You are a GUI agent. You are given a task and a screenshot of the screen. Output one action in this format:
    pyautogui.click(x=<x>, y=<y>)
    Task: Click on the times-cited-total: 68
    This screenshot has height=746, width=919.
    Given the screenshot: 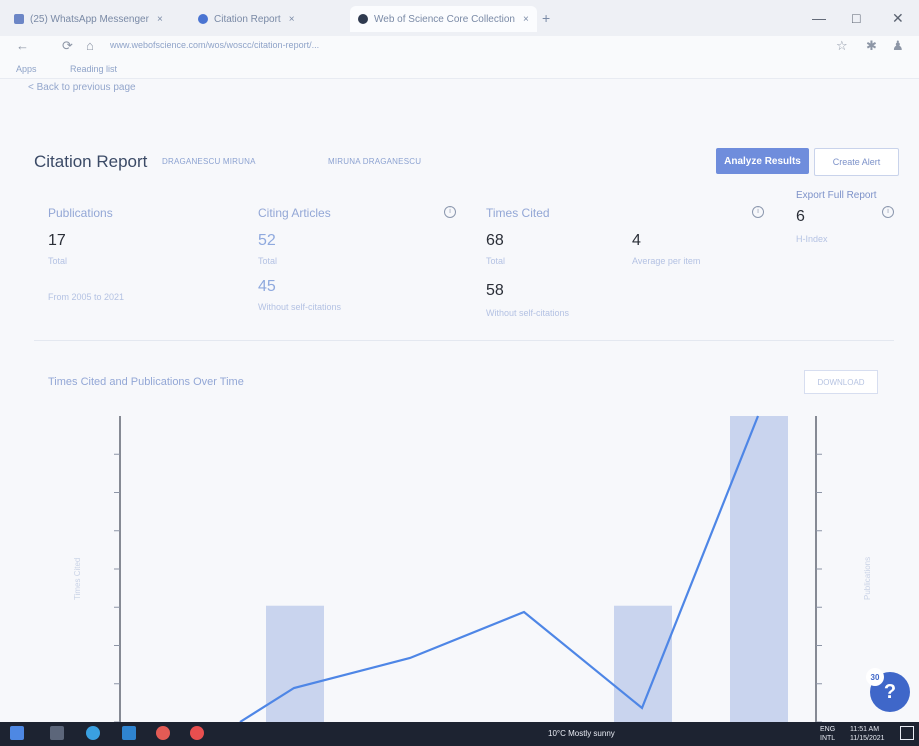 What is the action you would take?
    pyautogui.click(x=495, y=240)
    